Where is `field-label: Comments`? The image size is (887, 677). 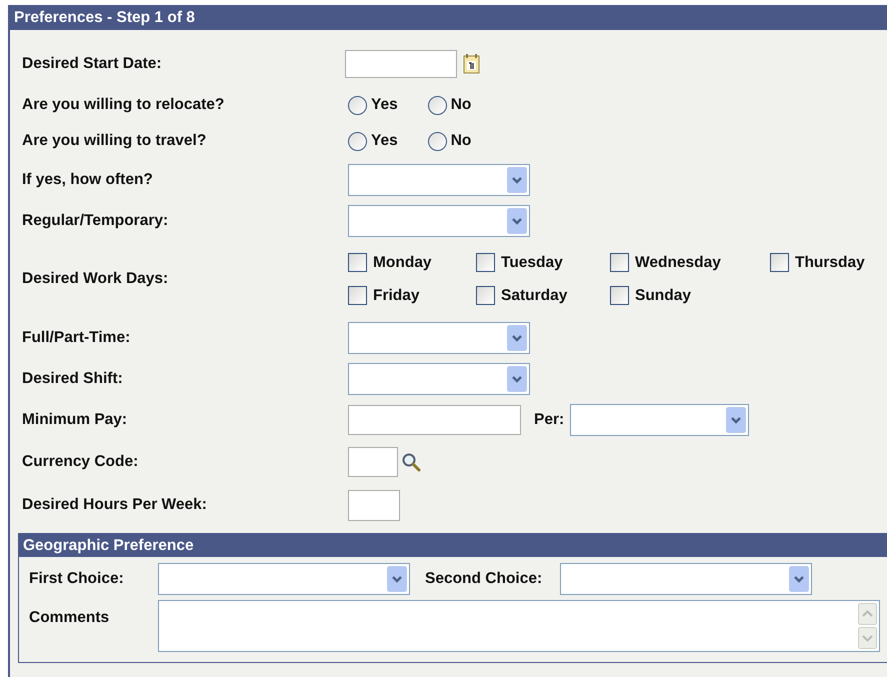 field-label: Comments is located at coordinates (69, 618).